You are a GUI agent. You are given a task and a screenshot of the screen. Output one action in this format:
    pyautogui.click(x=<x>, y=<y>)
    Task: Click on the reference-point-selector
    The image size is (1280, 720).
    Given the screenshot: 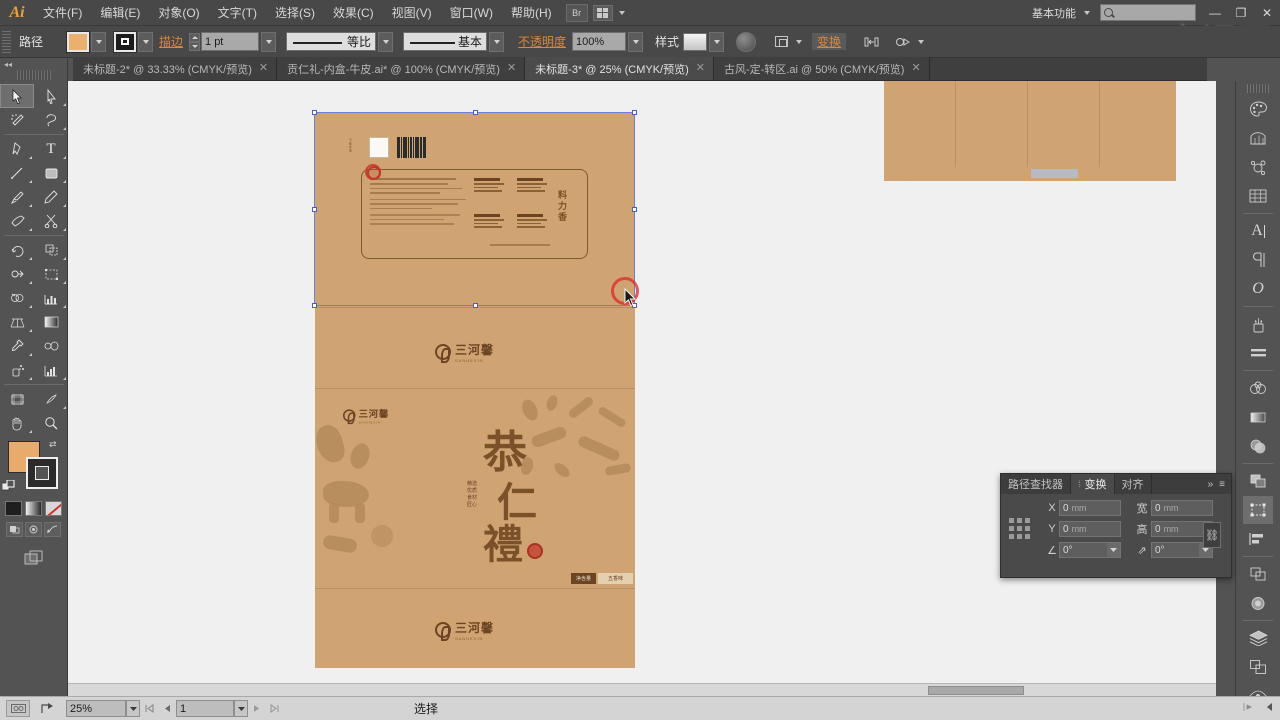 What is the action you would take?
    pyautogui.click(x=1020, y=529)
    